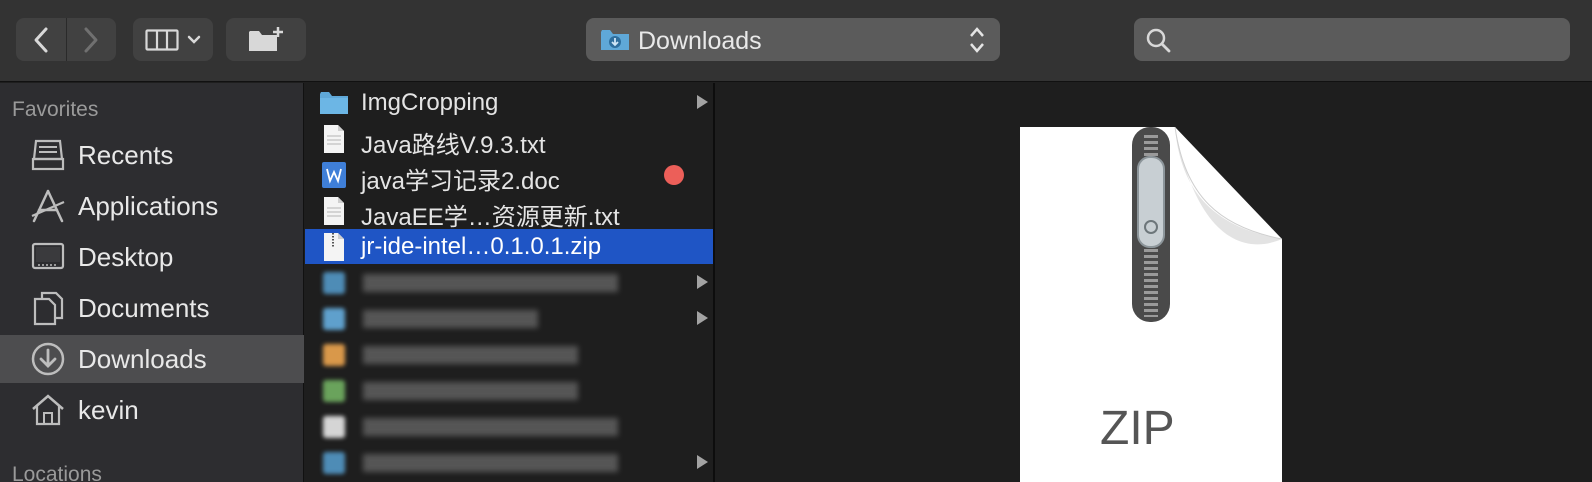 The height and width of the screenshot is (482, 1592). What do you see at coordinates (334, 247) in the screenshot?
I see `zip-file-icon` at bounding box center [334, 247].